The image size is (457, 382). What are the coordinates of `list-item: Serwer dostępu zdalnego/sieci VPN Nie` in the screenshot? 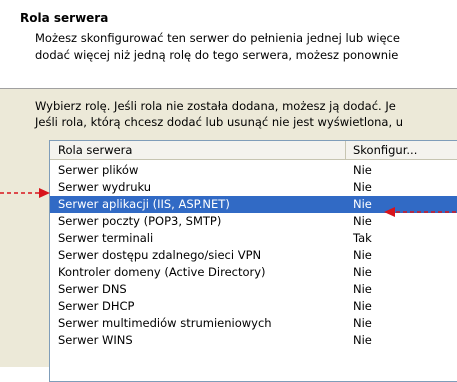 It's located at (253, 255).